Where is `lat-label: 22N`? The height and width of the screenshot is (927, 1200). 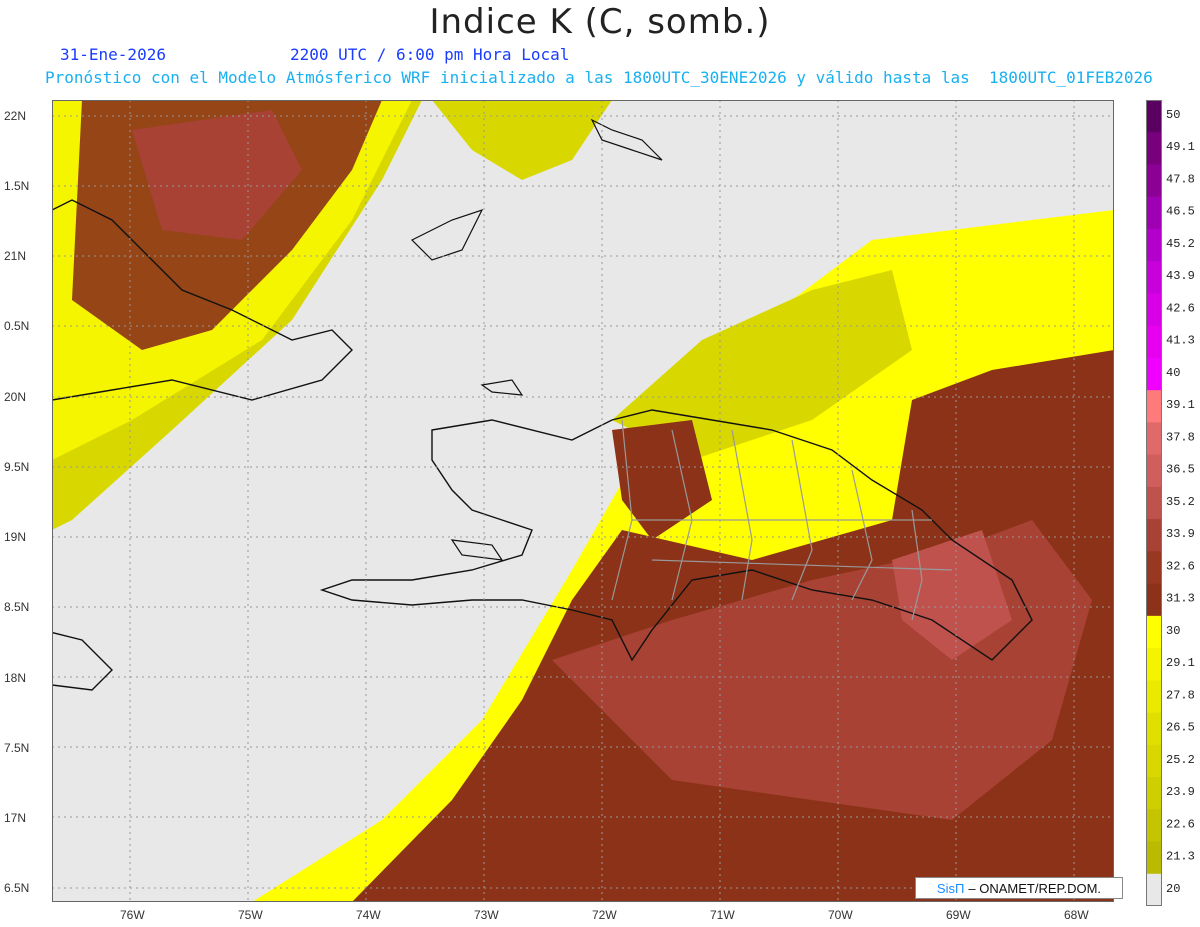 lat-label: 22N is located at coordinates (15, 116).